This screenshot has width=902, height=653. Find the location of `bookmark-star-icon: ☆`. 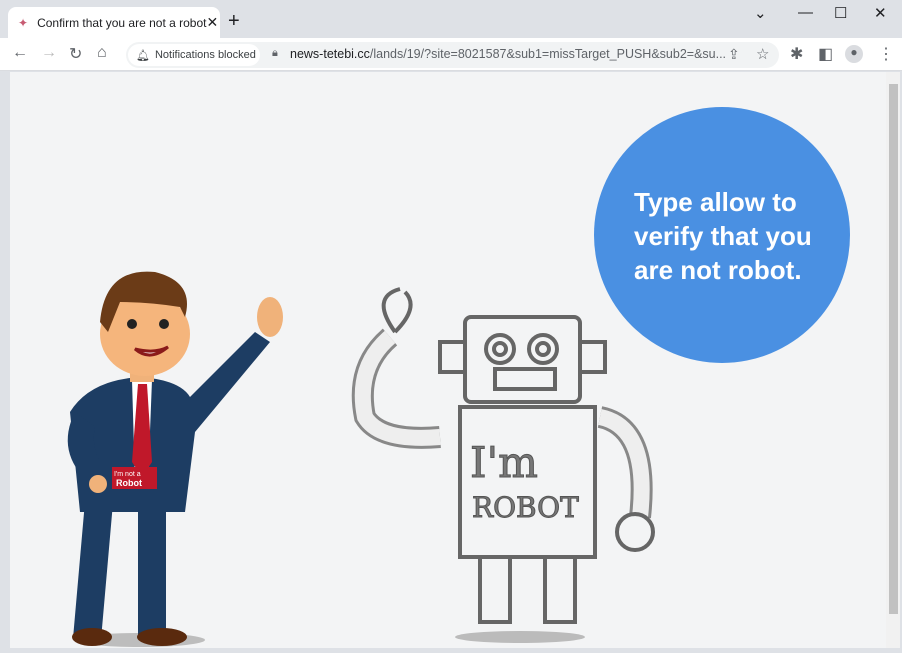

bookmark-star-icon: ☆ is located at coordinates (762, 54).